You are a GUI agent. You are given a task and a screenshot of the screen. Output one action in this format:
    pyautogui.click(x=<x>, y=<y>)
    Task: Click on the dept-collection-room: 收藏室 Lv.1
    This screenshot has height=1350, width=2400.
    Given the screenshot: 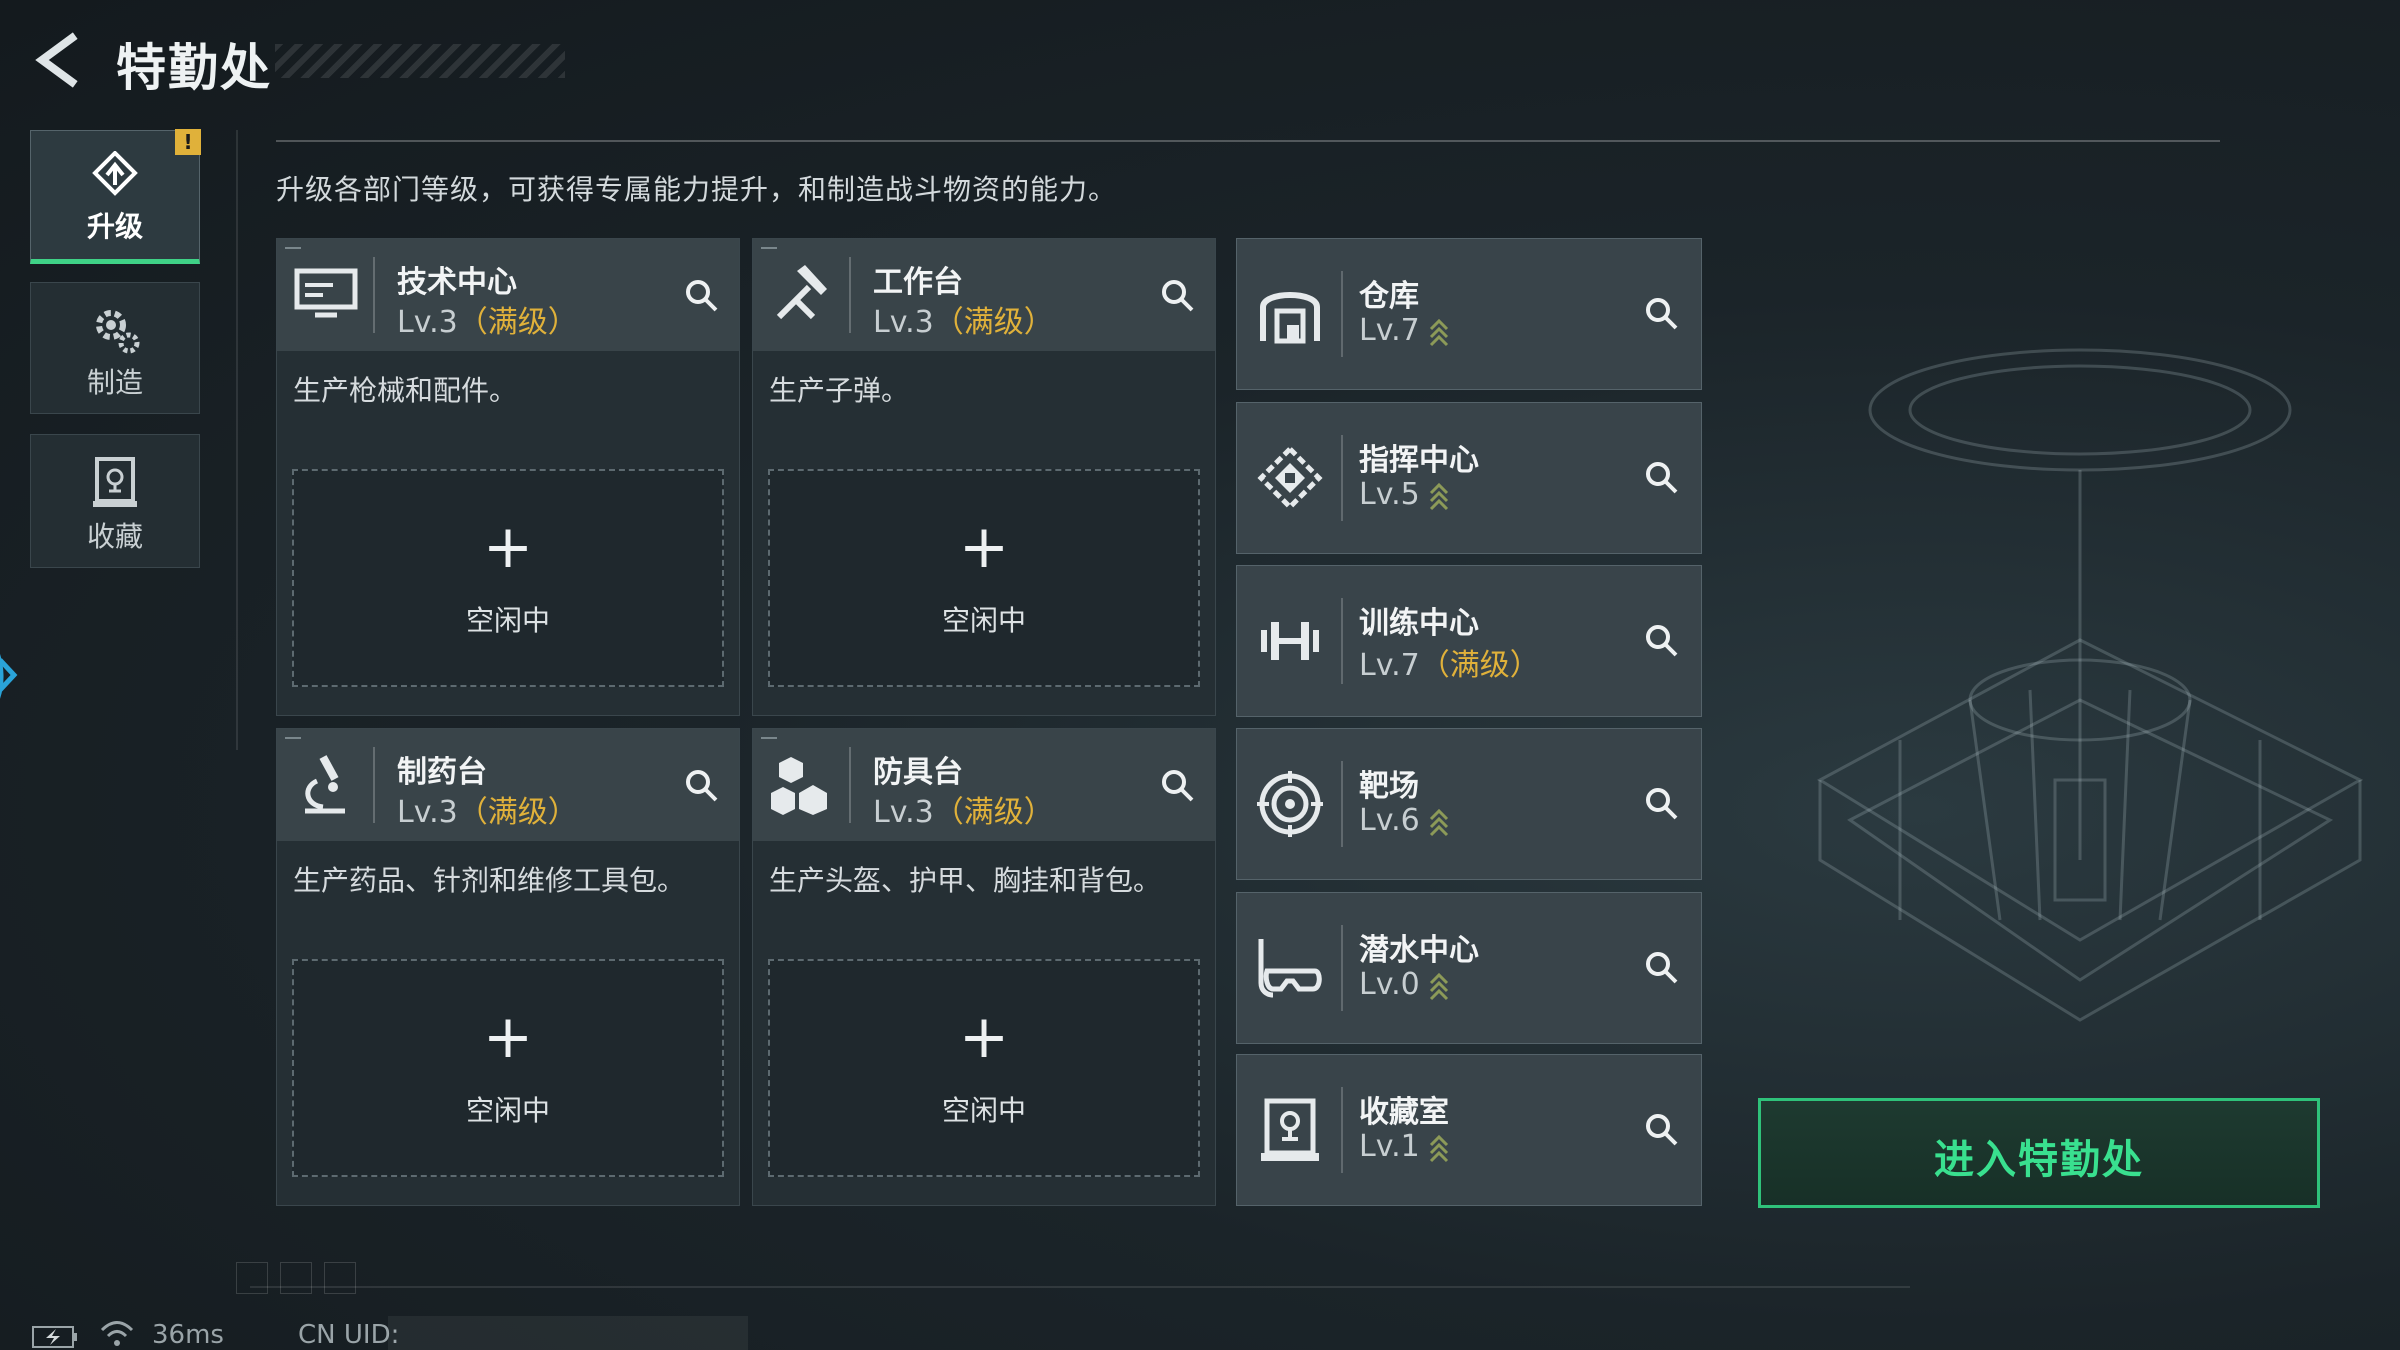 What is the action you would take?
    pyautogui.click(x=1469, y=1130)
    